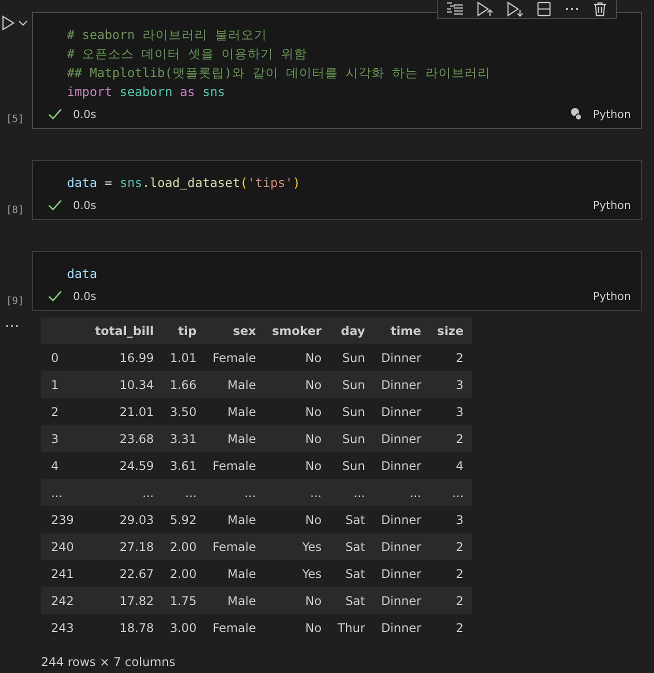 This screenshot has height=673, width=654. I want to click on table-cell: Yes, so click(297, 546).